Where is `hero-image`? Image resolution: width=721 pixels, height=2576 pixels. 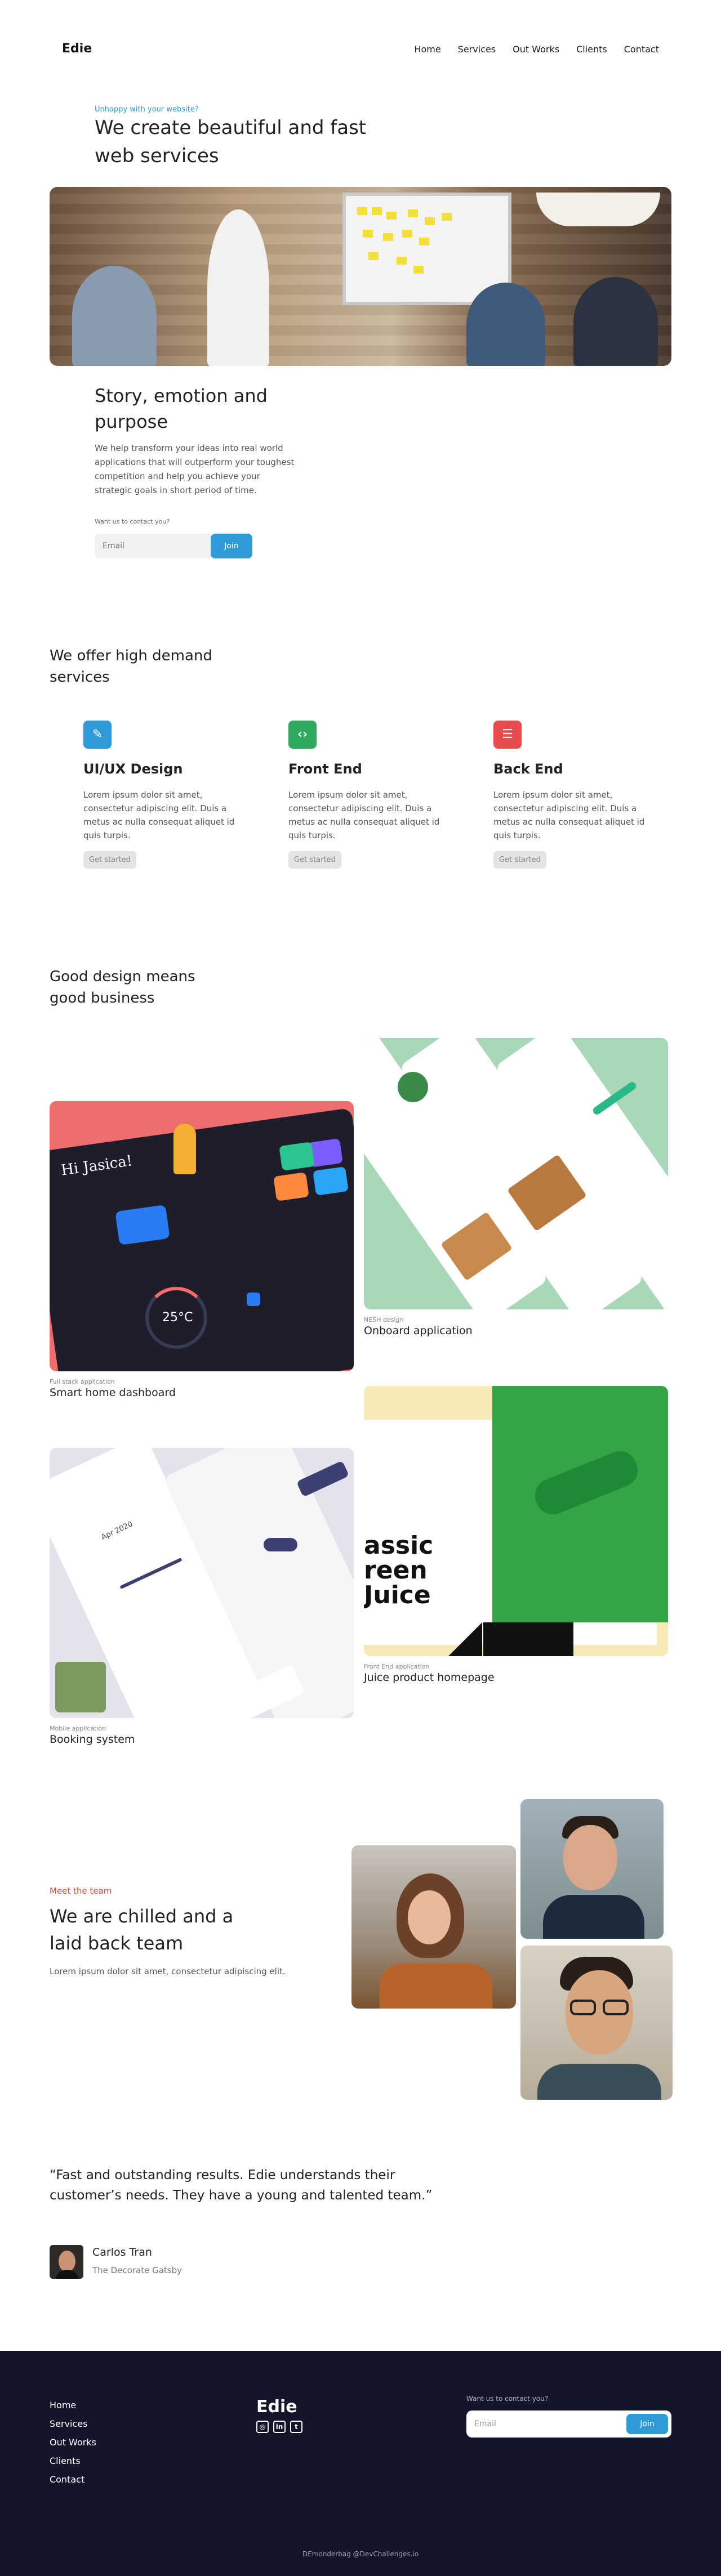
hero-image is located at coordinates (360, 276).